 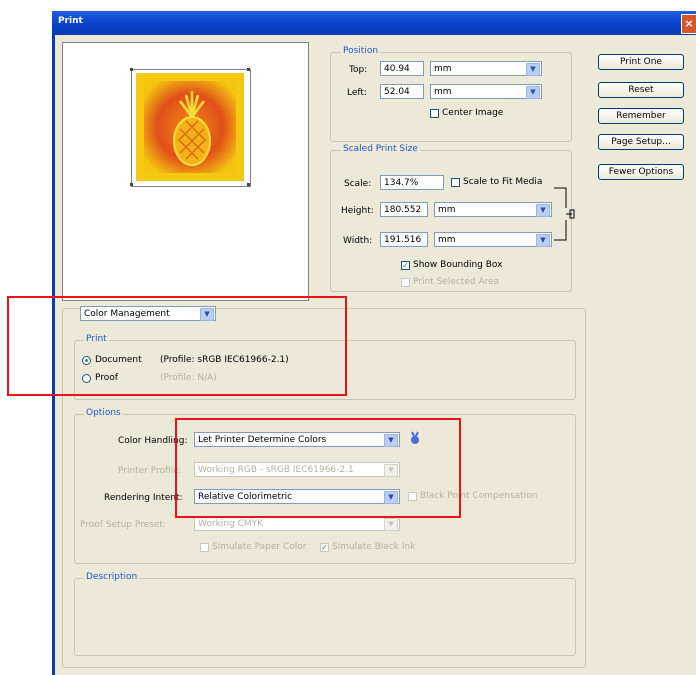 I want to click on height-unit-select: mm ▼, so click(x=493, y=209).